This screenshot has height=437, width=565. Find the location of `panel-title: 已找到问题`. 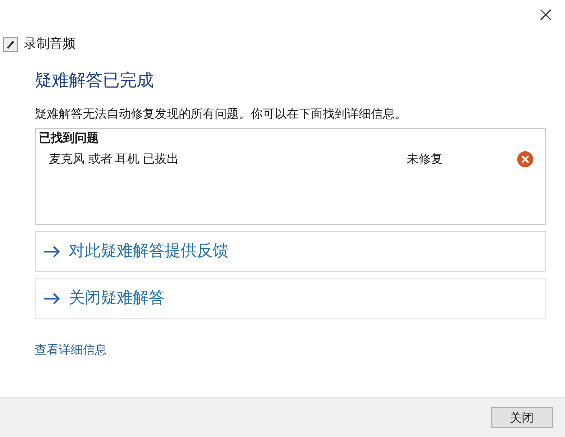

panel-title: 已找到问题 is located at coordinates (69, 138).